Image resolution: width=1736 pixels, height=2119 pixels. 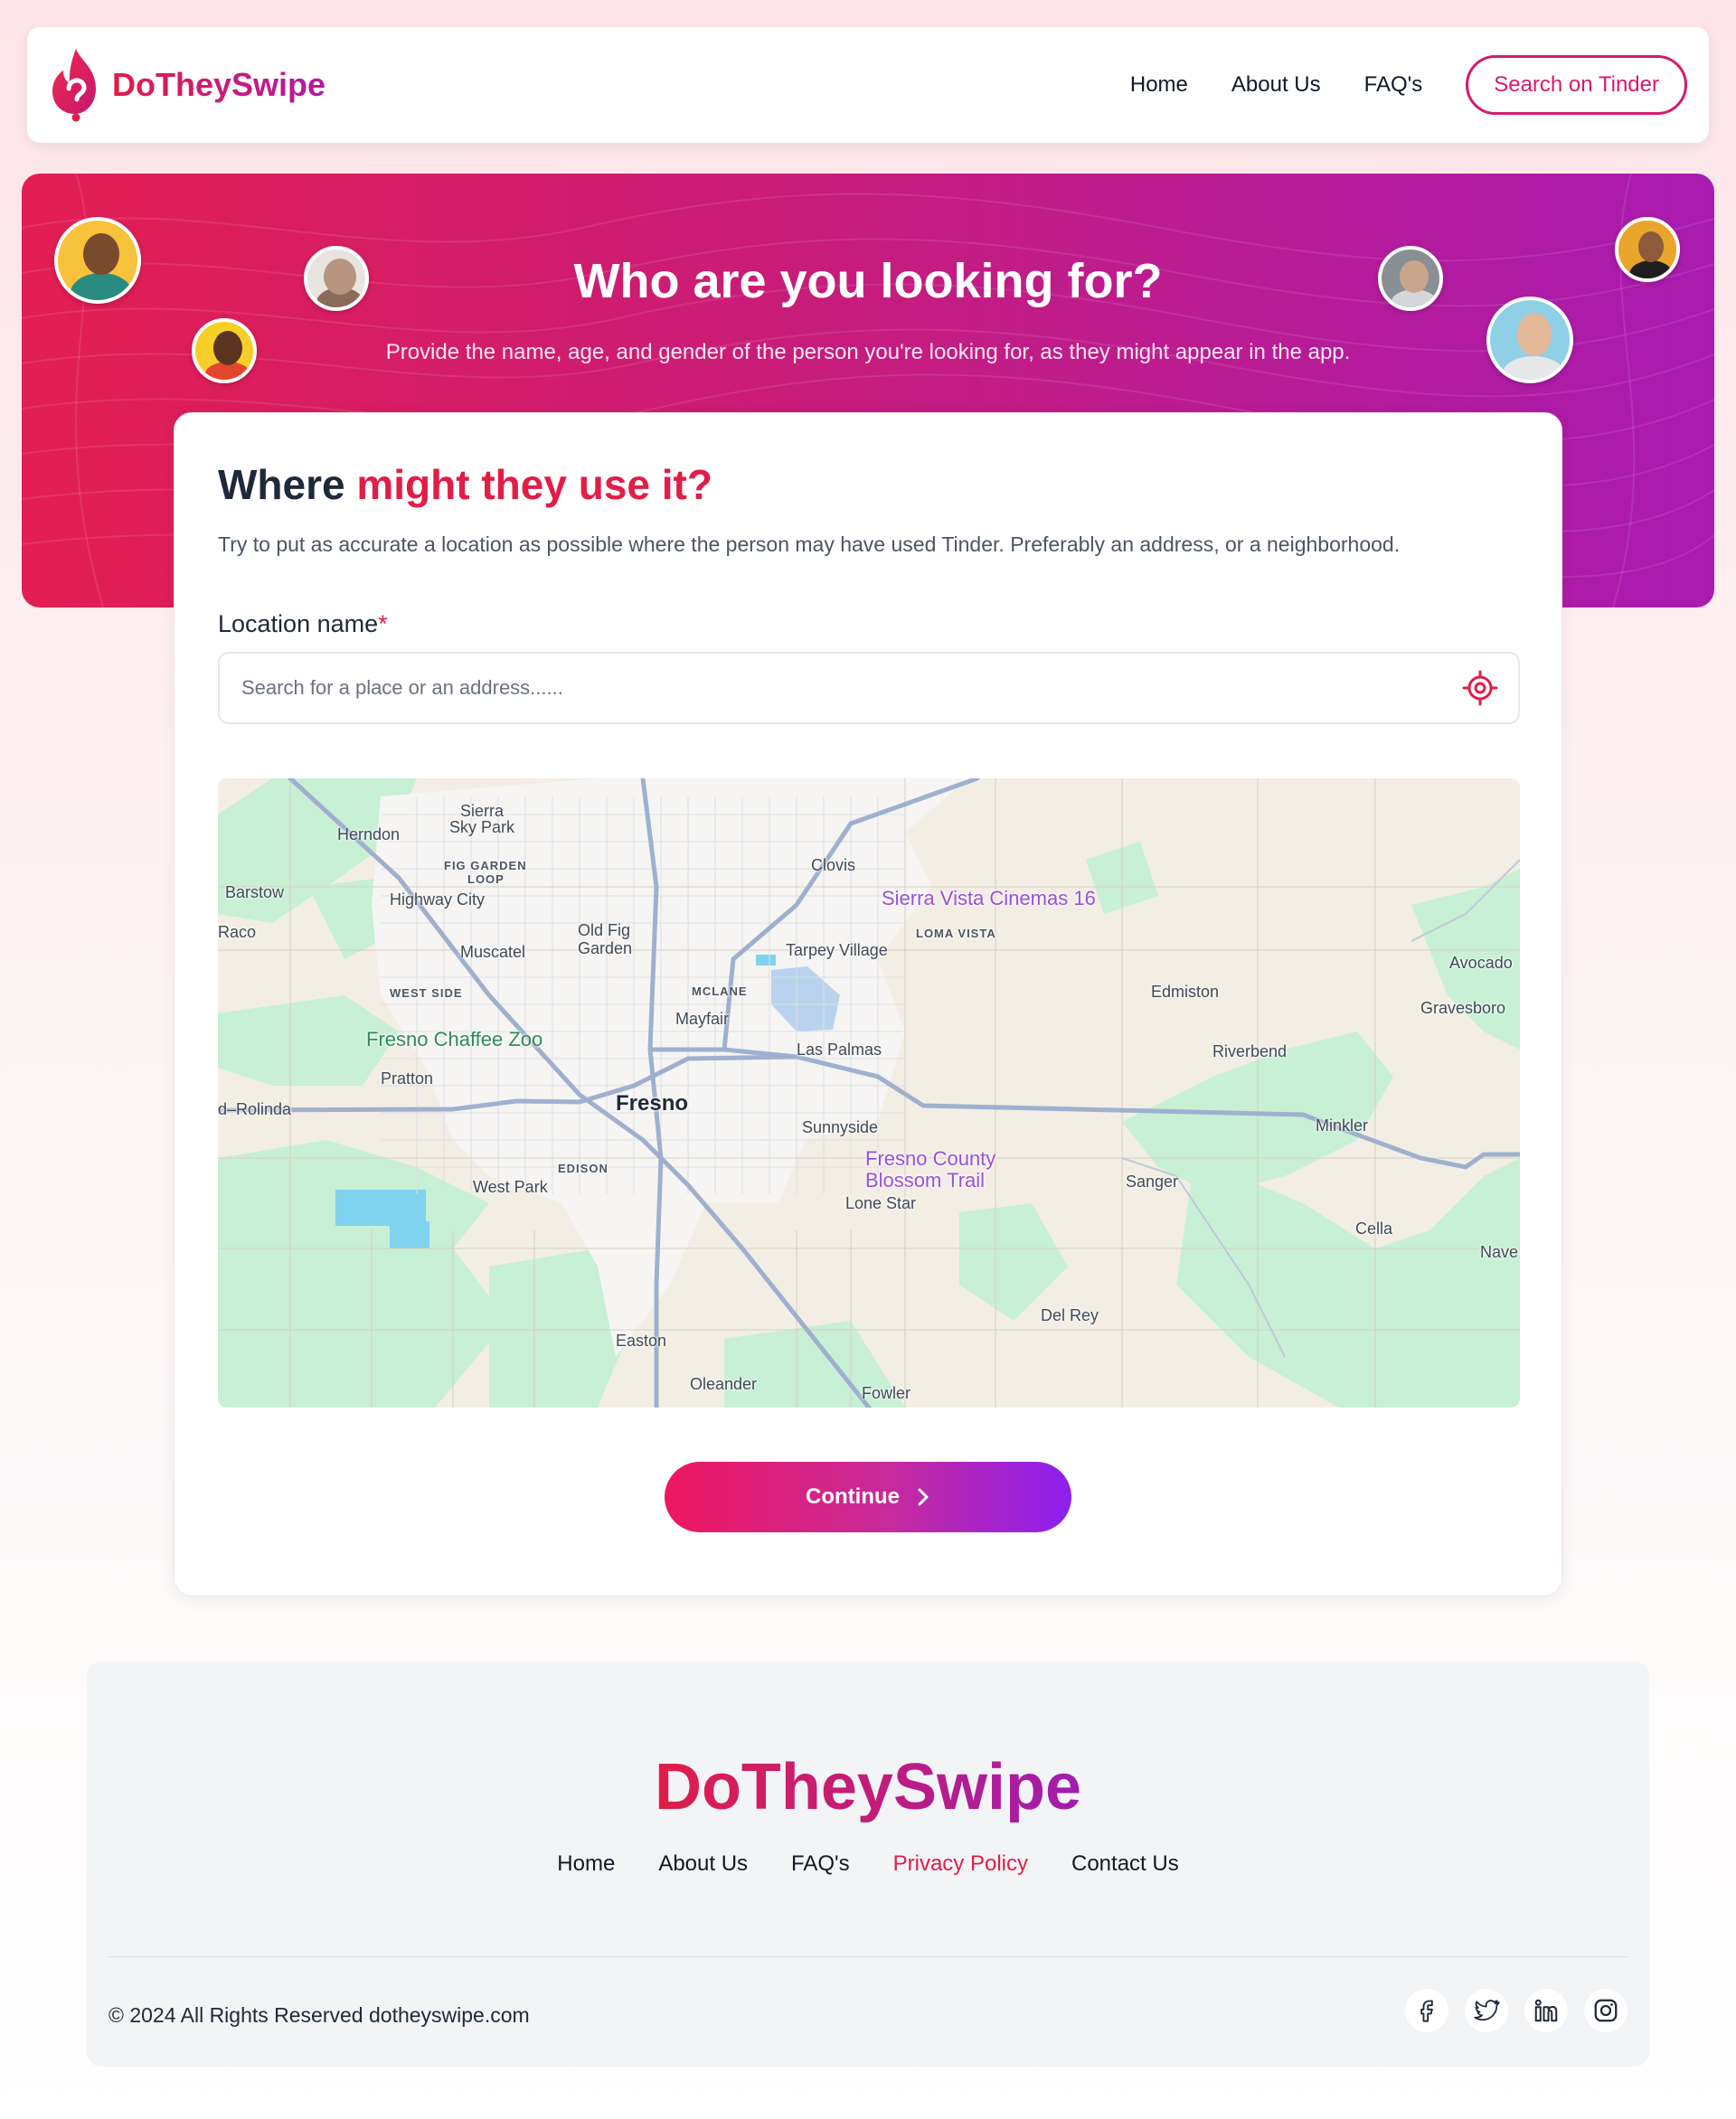 What do you see at coordinates (956, 934) in the screenshot?
I see `map-label-loma-vista: LOMA VISTA` at bounding box center [956, 934].